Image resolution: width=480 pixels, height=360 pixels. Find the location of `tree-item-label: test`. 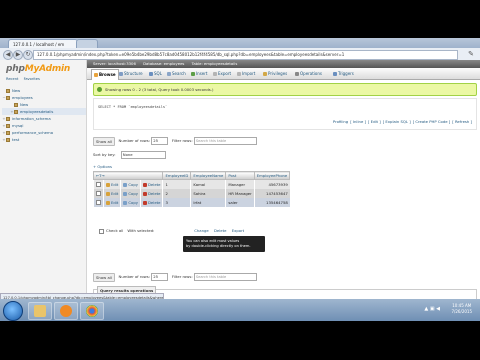

tree-item-label: test is located at coordinates (16, 139).